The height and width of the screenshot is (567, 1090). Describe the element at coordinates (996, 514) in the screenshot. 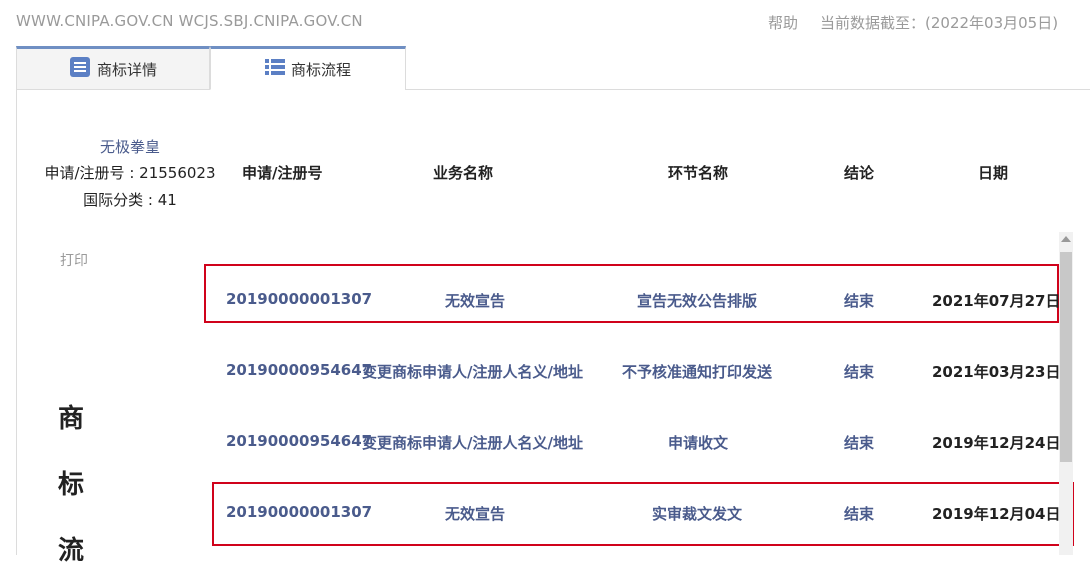

I see `row-date: 2019年12月04日` at that location.